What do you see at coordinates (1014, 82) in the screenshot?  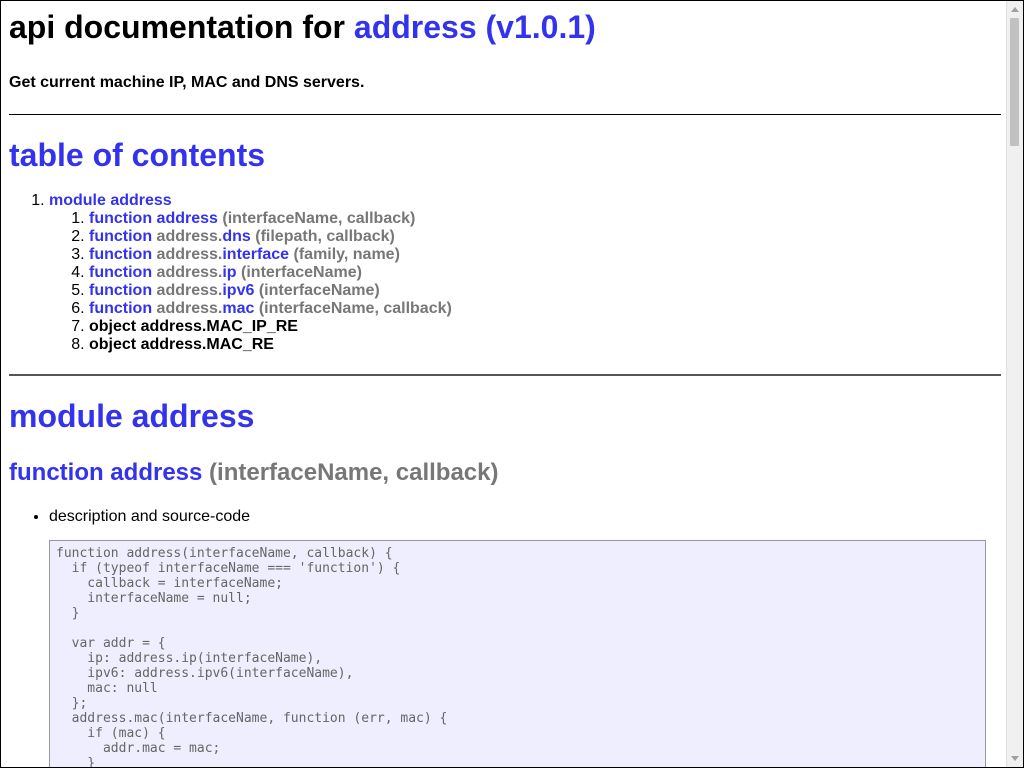 I see `scroll-thumb` at bounding box center [1014, 82].